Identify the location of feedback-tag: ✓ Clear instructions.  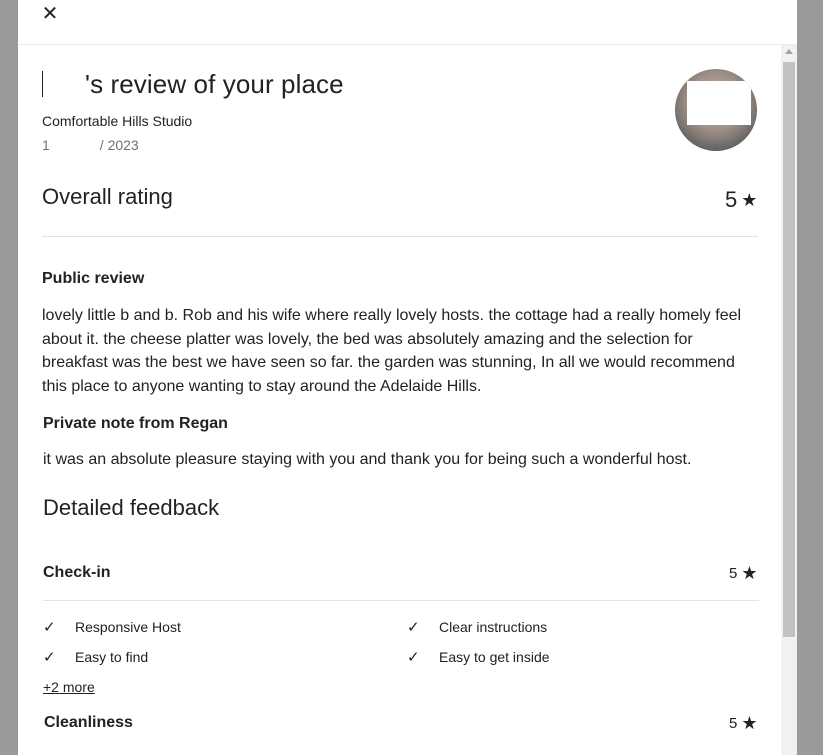
(477, 627).